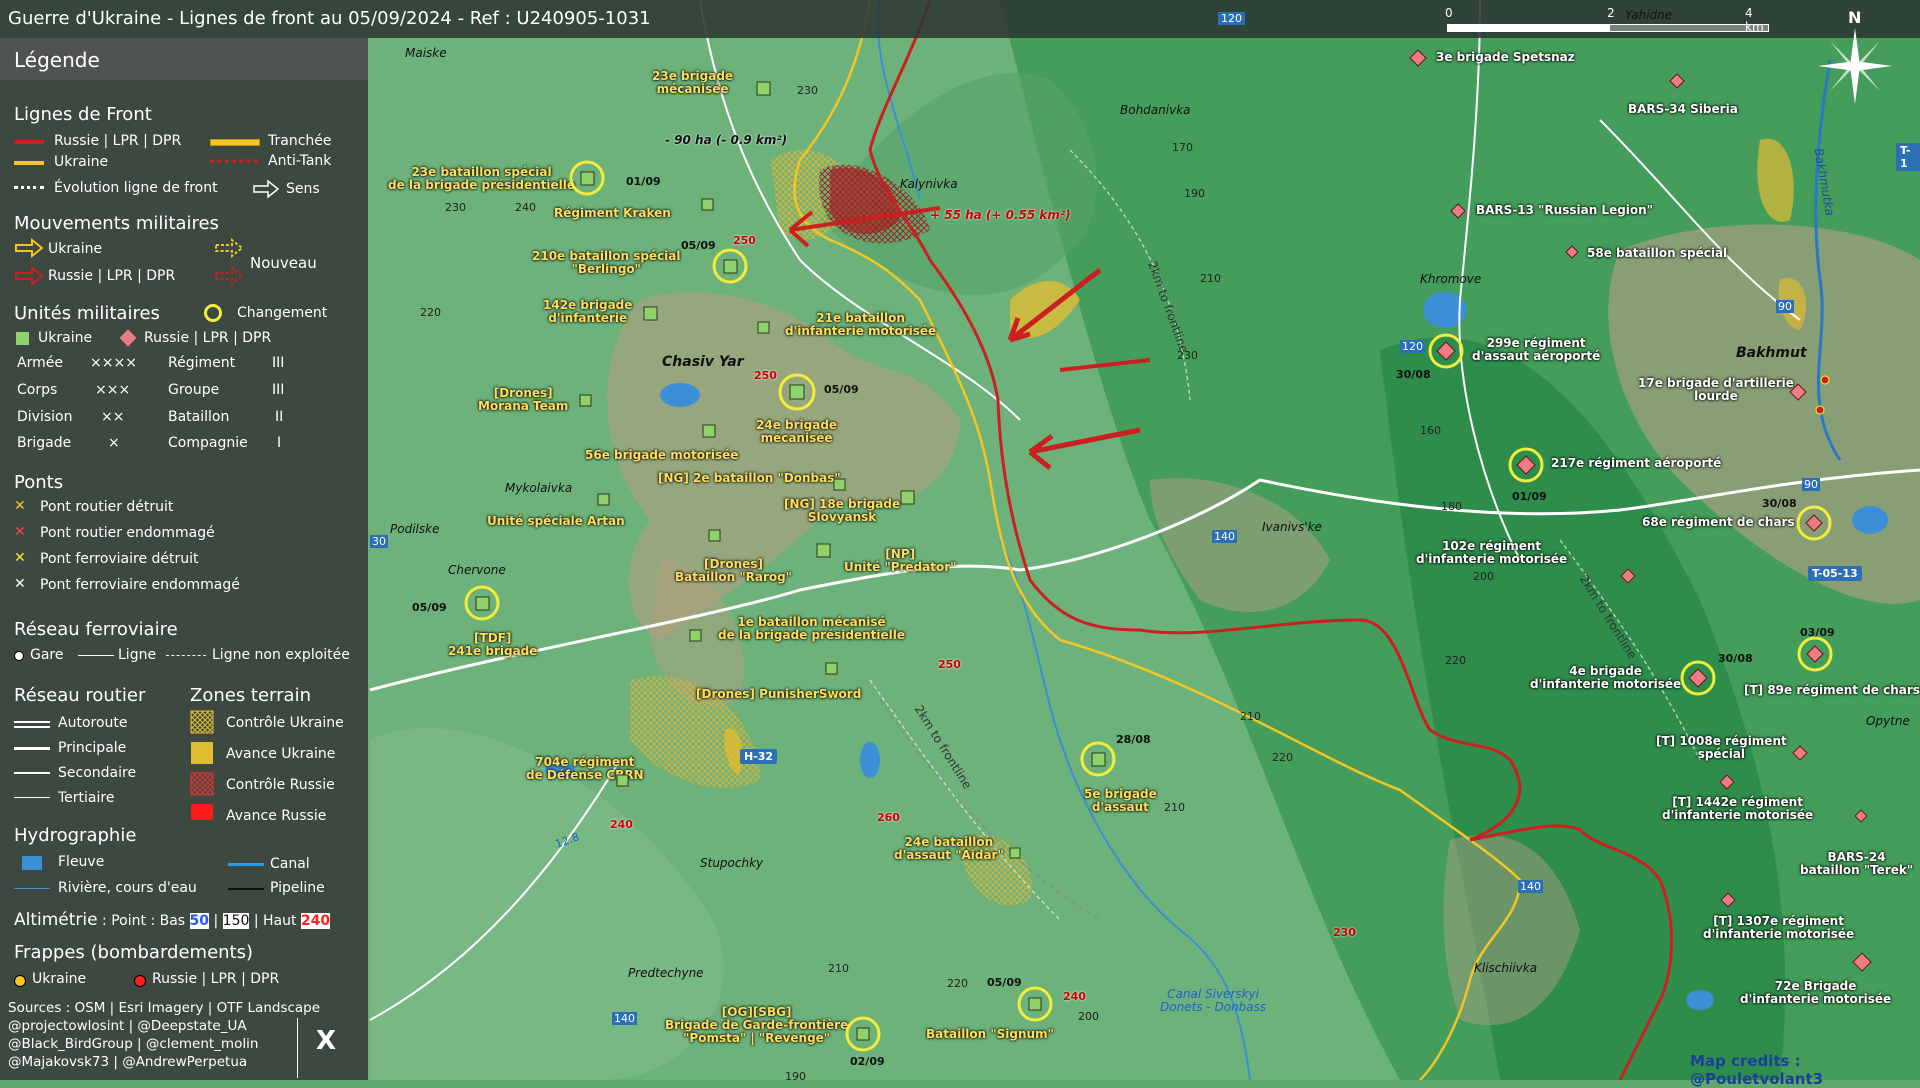 This screenshot has width=1920, height=1088. Describe the element at coordinates (1636, 463) in the screenshot. I see `unit-russia-217: 217e régiment aéroporté` at that location.